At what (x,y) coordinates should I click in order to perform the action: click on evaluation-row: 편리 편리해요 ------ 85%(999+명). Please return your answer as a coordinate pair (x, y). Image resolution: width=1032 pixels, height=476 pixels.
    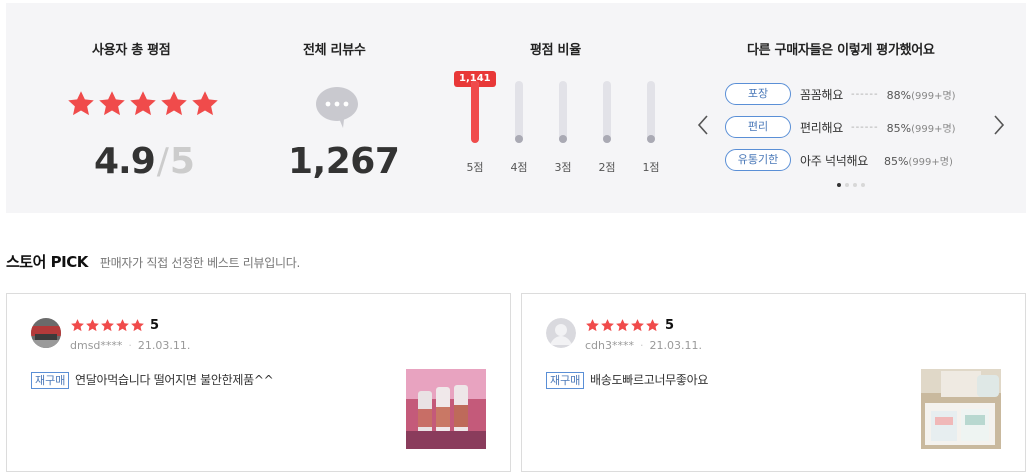
    Looking at the image, I should click on (840, 127).